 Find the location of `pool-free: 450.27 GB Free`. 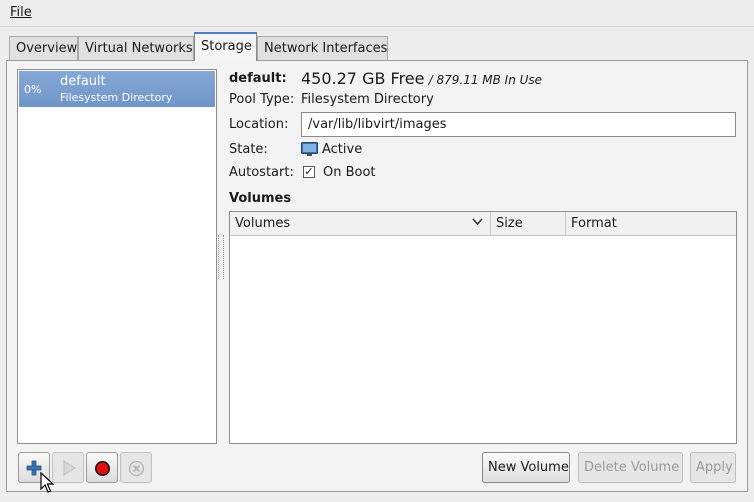

pool-free: 450.27 GB Free is located at coordinates (363, 78).